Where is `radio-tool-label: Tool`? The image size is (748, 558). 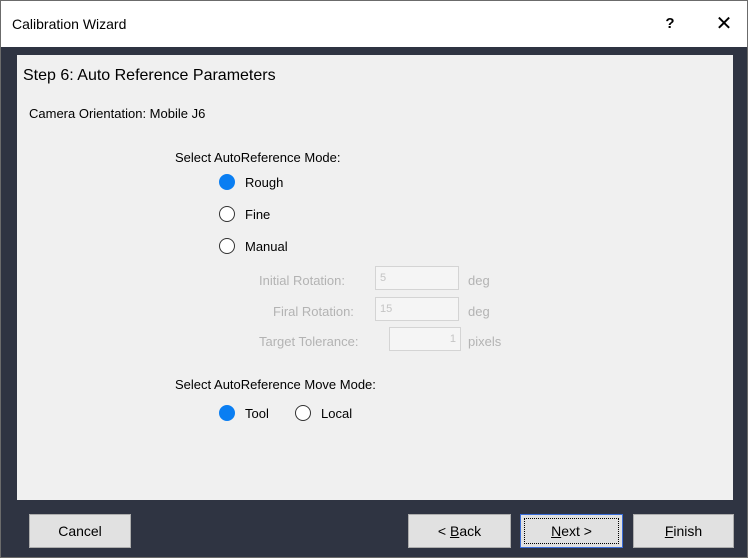 radio-tool-label: Tool is located at coordinates (257, 413).